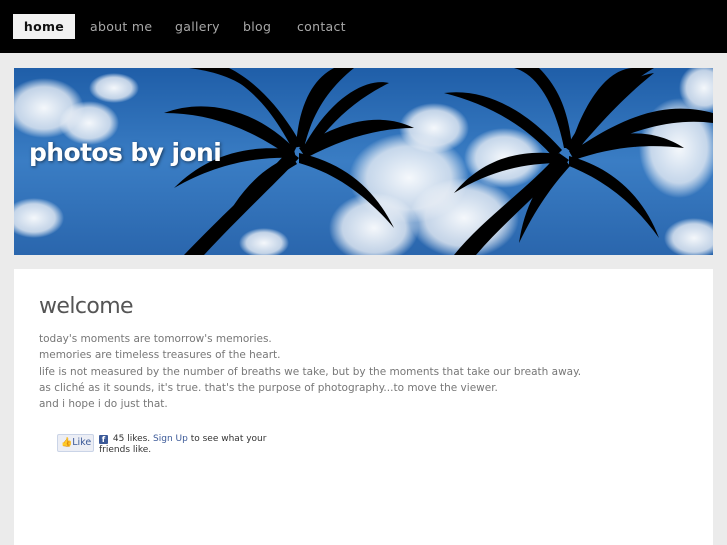 The image size is (727, 545). Describe the element at coordinates (82, 442) in the screenshot. I see `like-label: Like` at that location.